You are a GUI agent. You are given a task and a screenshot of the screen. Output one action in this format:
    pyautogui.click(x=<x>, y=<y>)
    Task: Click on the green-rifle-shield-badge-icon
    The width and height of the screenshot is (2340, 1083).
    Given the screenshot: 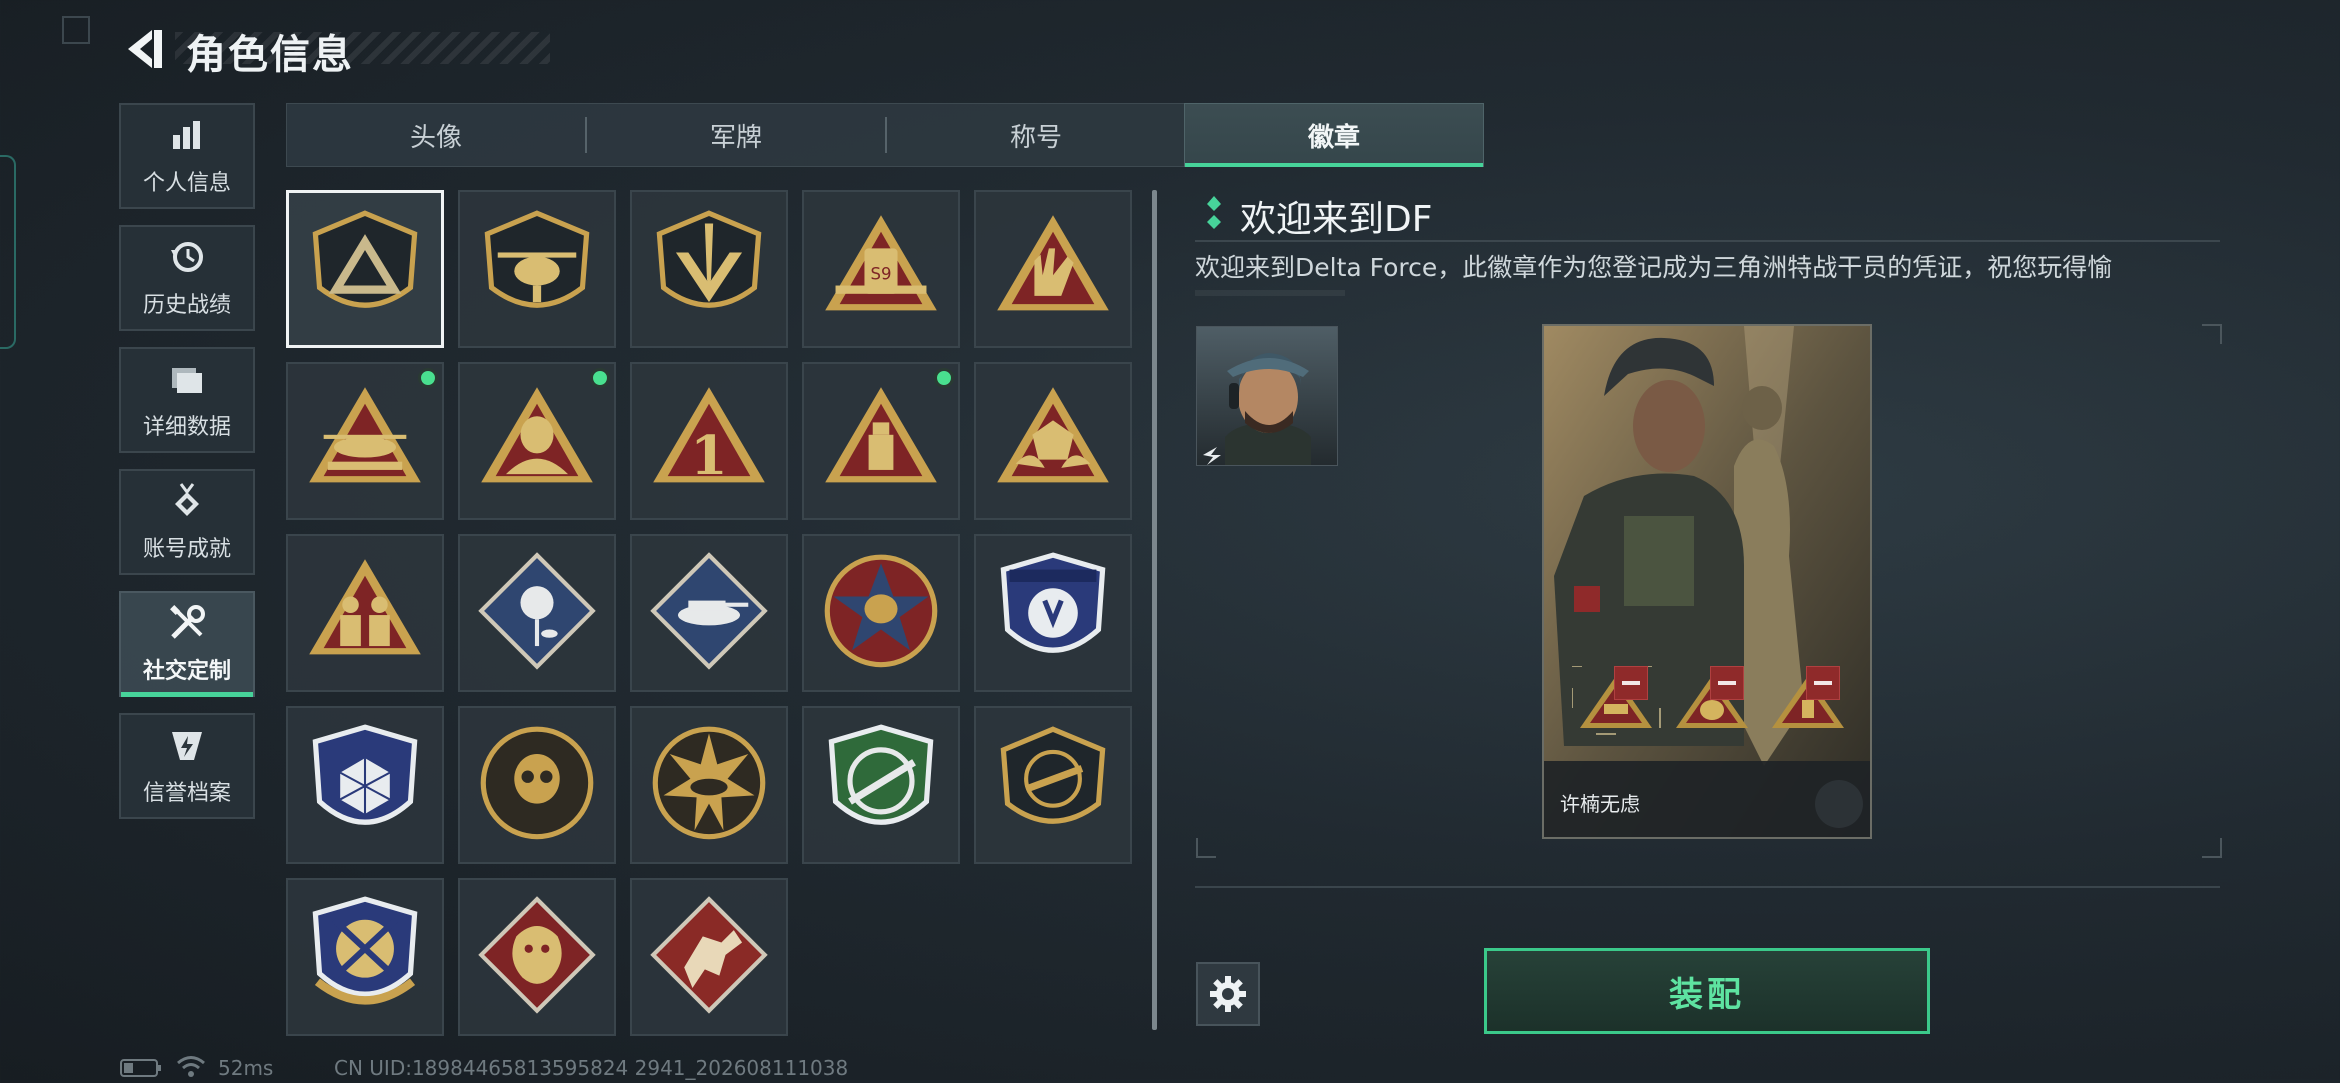 What is the action you would take?
    pyautogui.click(x=881, y=774)
    